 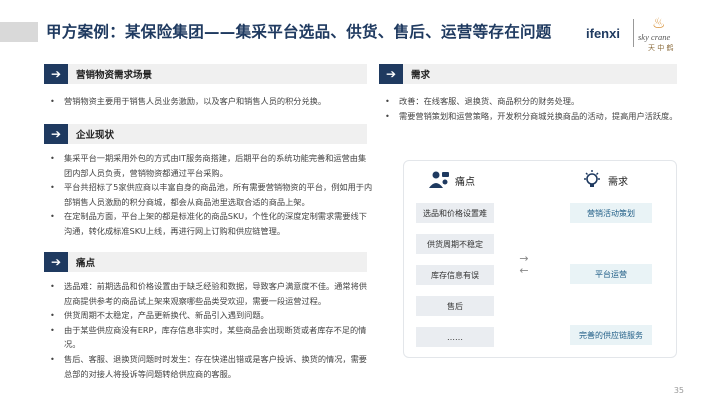 What do you see at coordinates (95, 135) in the screenshot?
I see `section-label-current: 企业现状` at bounding box center [95, 135].